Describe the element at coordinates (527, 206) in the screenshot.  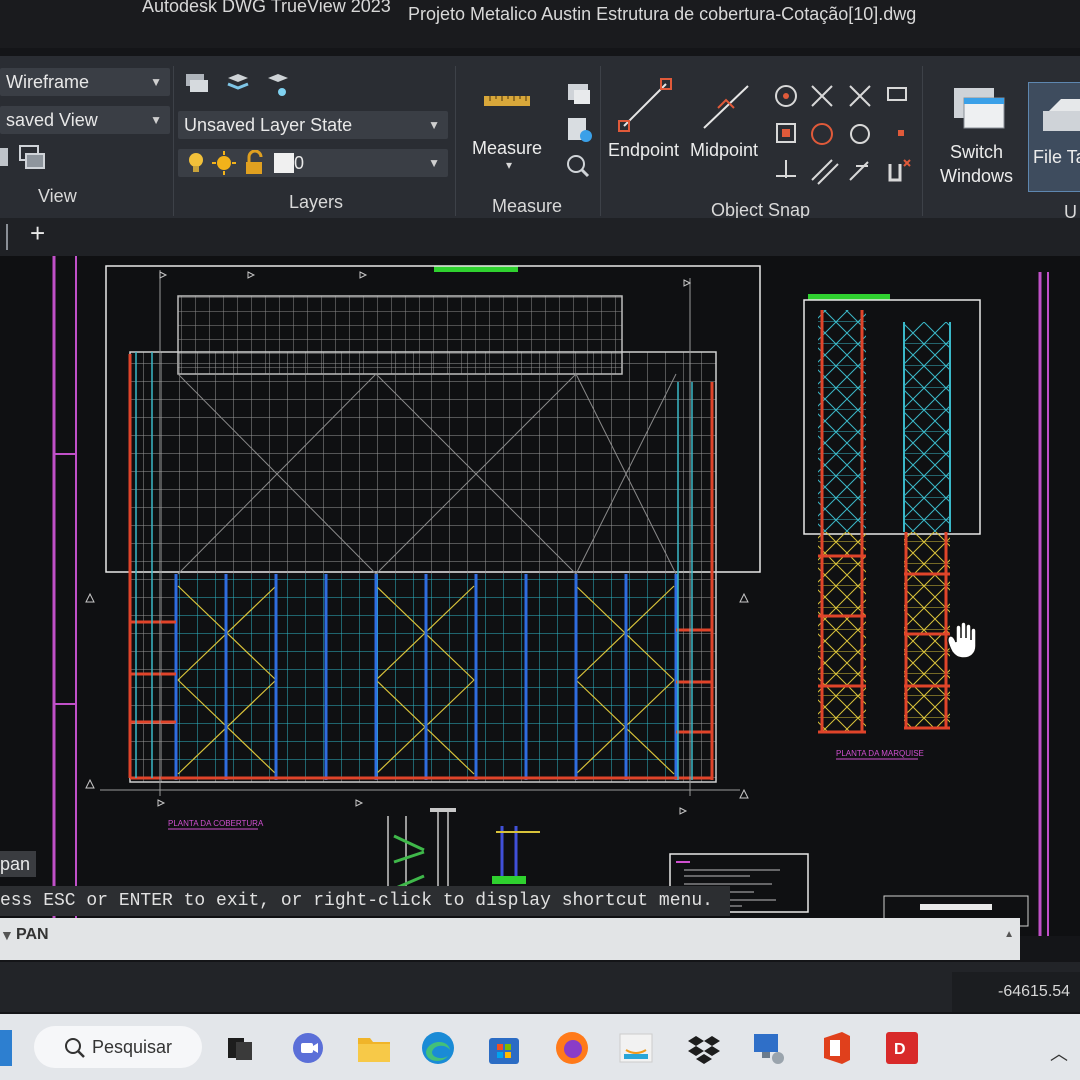
I see `measure-panel-label: Measure` at that location.